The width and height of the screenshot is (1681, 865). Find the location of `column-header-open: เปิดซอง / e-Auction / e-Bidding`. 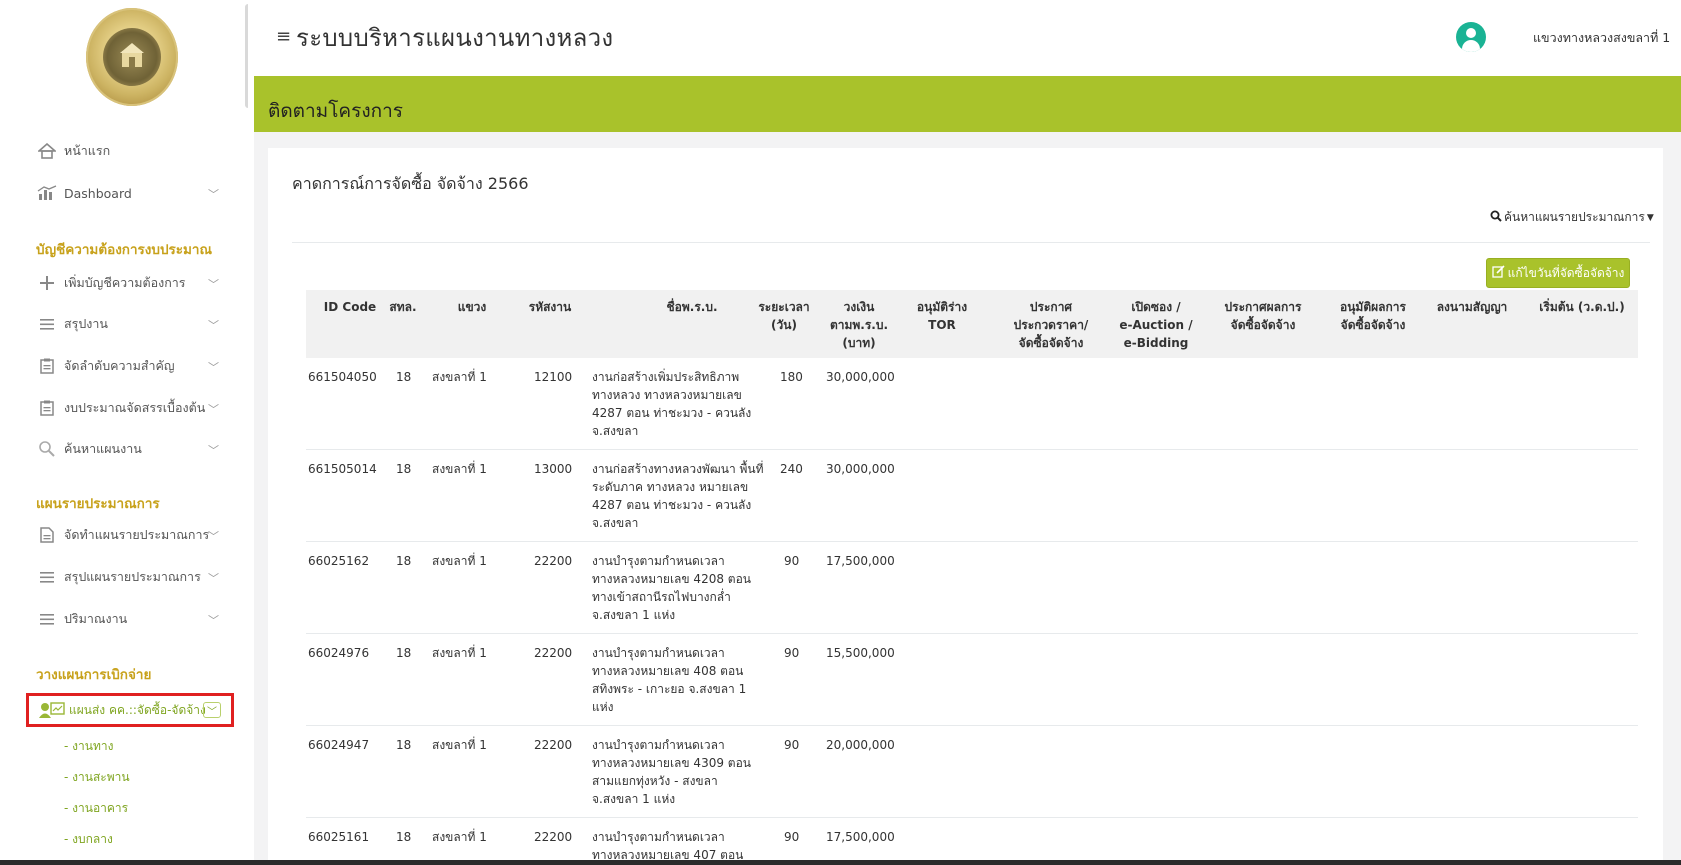

column-header-open: เปิดซอง / e-Auction / e-Bidding is located at coordinates (1156, 325).